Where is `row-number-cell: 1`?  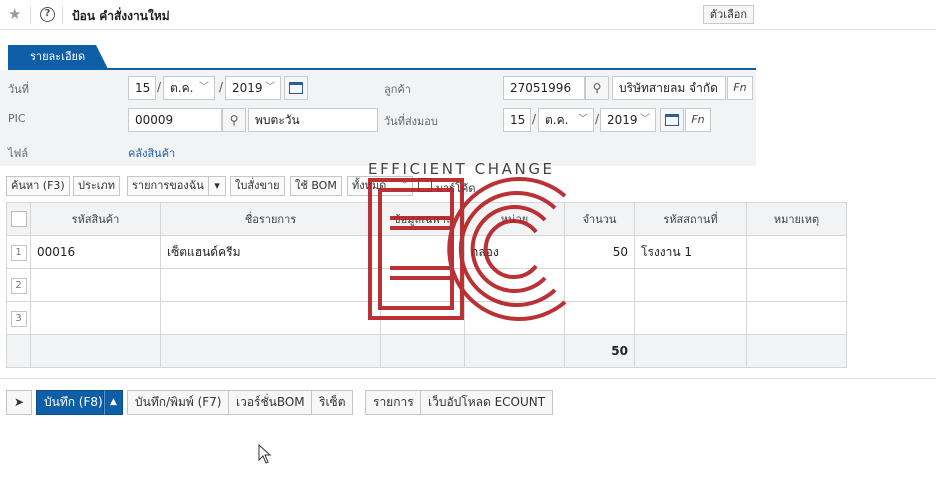
row-number-cell: 1 is located at coordinates (18, 252).